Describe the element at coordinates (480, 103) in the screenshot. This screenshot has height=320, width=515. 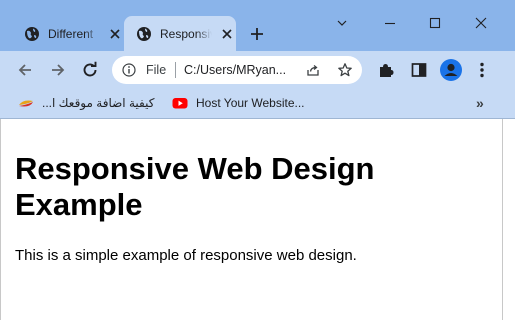
I see `bookmarks-overflow-button: »` at that location.